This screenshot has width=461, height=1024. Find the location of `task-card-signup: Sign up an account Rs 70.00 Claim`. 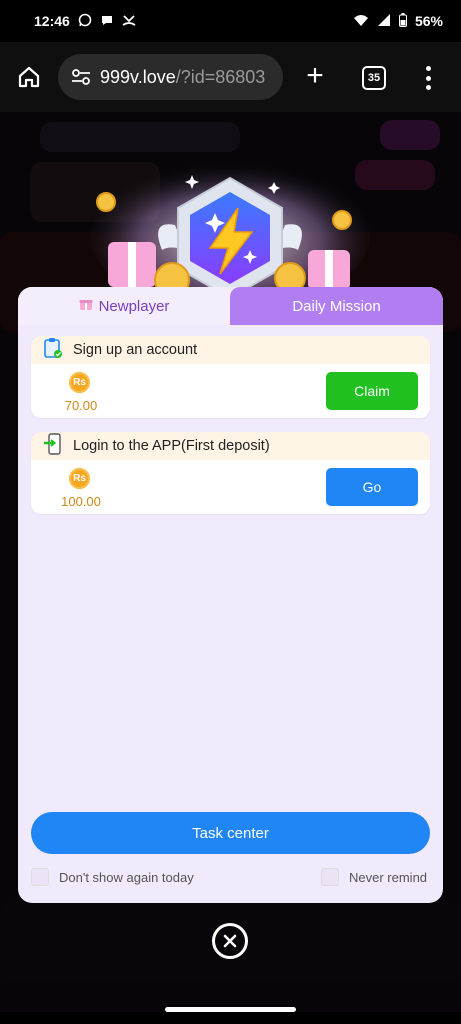

task-card-signup: Sign up an account Rs 70.00 Claim is located at coordinates (230, 377).